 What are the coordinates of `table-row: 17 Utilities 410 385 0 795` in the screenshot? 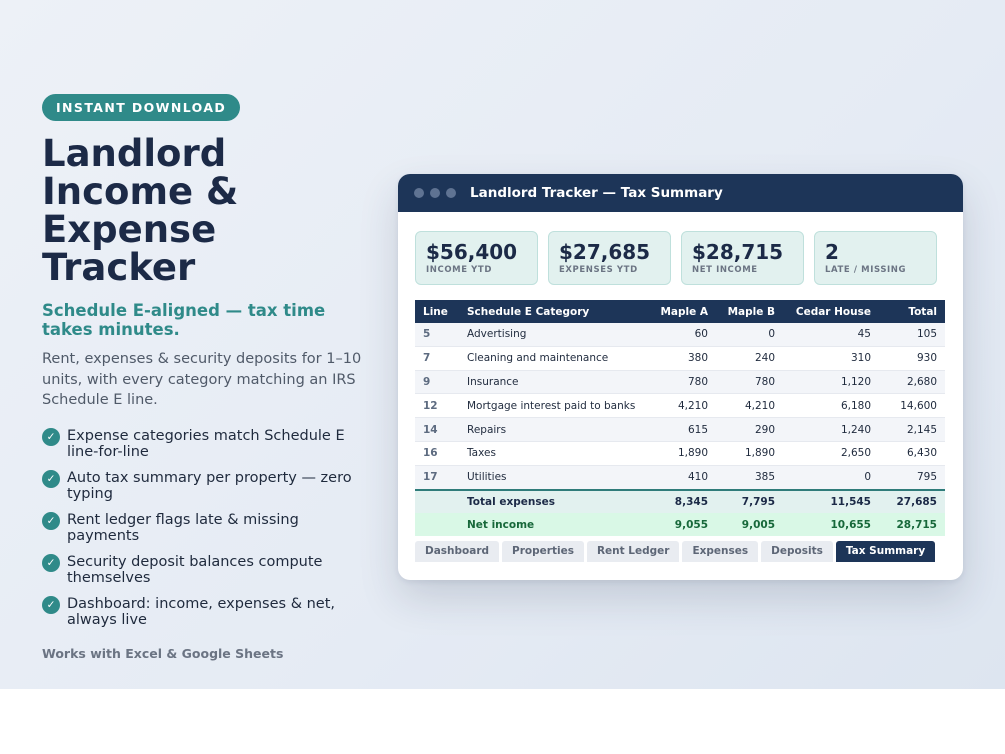 It's located at (680, 478).